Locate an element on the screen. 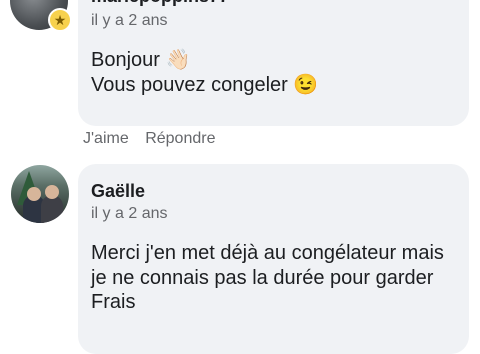 The width and height of the screenshot is (480, 354). comment-text: Bonjour 👋🏻 Vous pouvez congeler 😉 is located at coordinates (276, 72).